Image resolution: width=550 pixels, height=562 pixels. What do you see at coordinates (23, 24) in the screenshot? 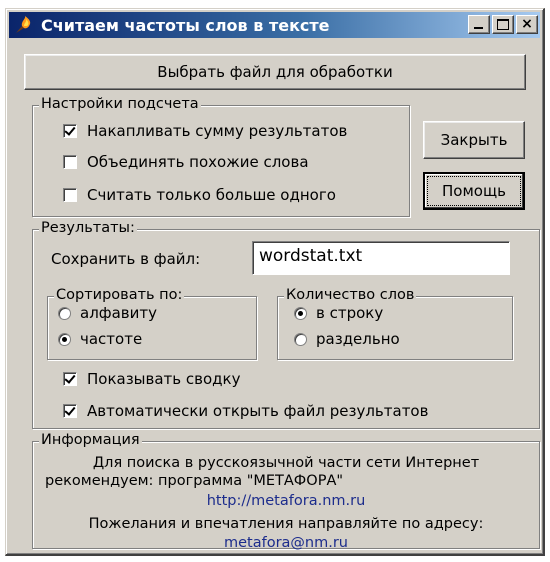
I see `flame-icon` at bounding box center [23, 24].